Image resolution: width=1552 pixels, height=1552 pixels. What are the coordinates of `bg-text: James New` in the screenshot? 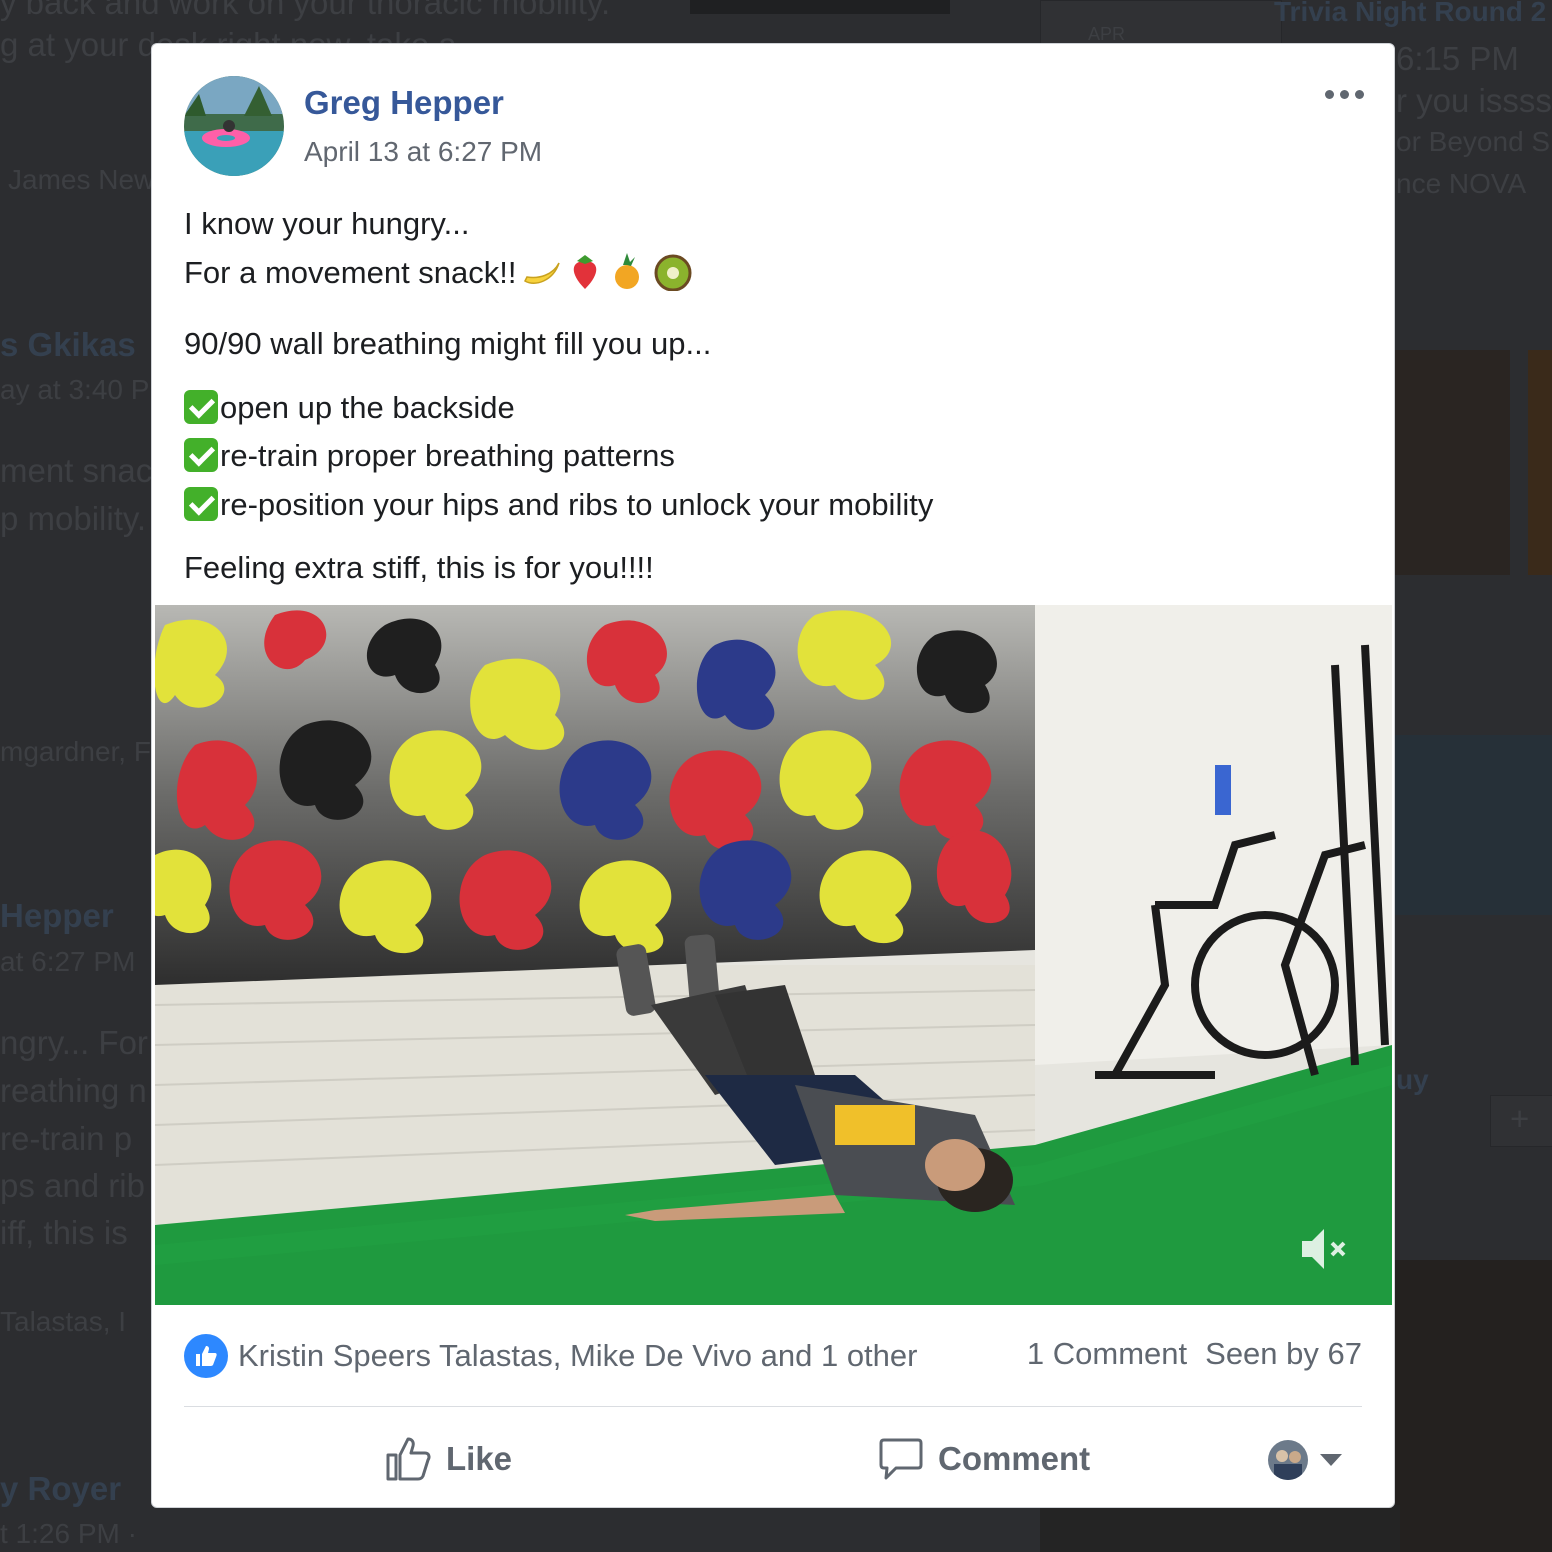 It's located at (81, 179).